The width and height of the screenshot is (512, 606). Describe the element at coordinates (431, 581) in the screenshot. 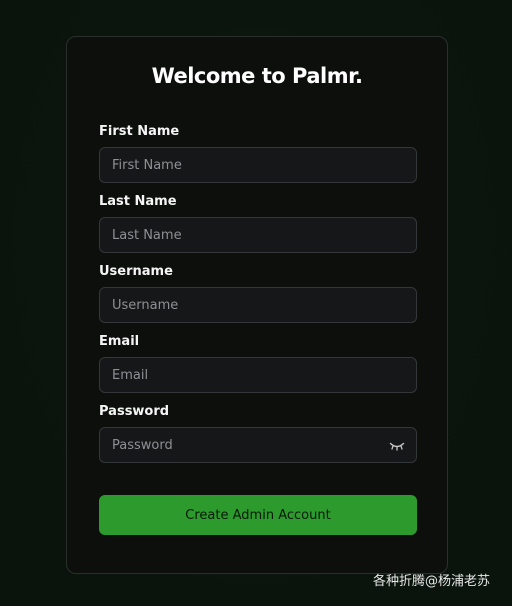

I see `watermark: 各种折腾@杨浦老苏` at that location.